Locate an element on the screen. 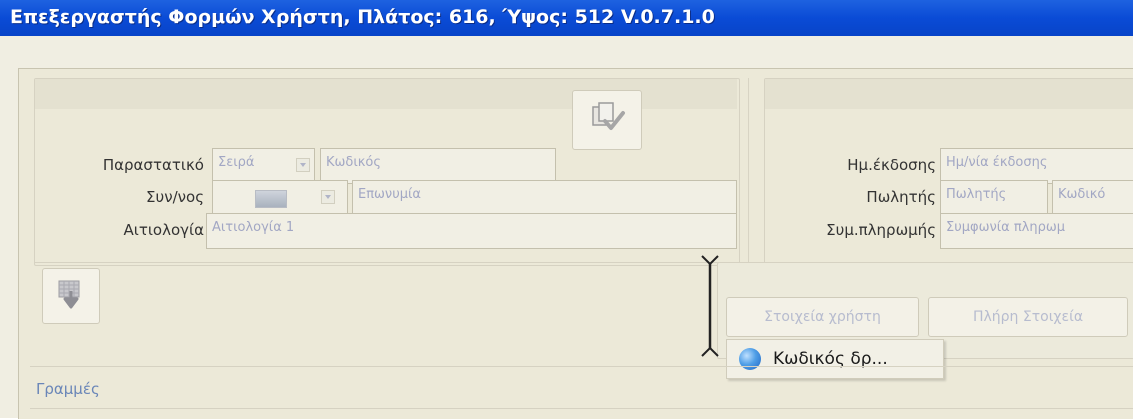 This screenshot has height=419, width=1133. salesman-placeholder: Πωλητής is located at coordinates (976, 194).